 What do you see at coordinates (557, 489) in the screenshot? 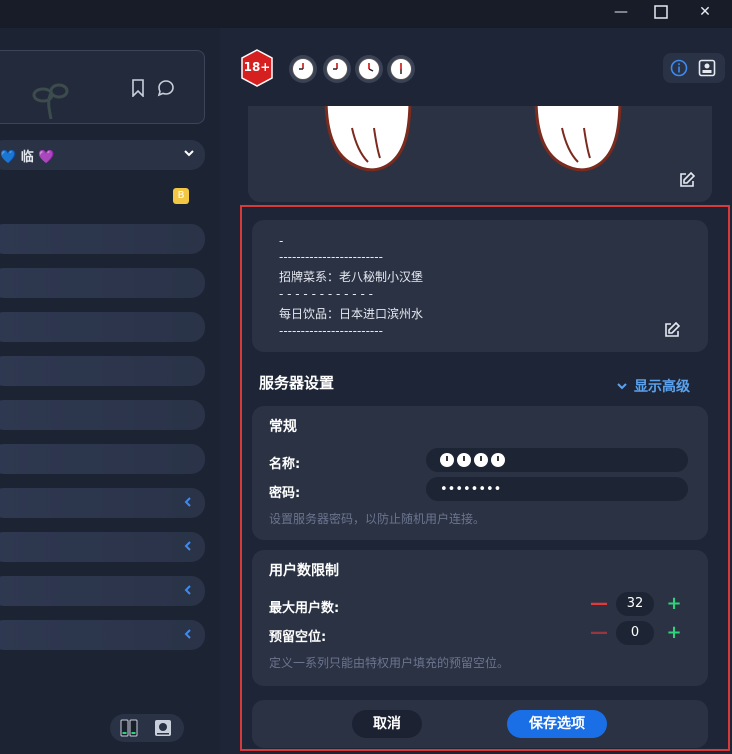
I see `server-password-input: ••••••••` at bounding box center [557, 489].